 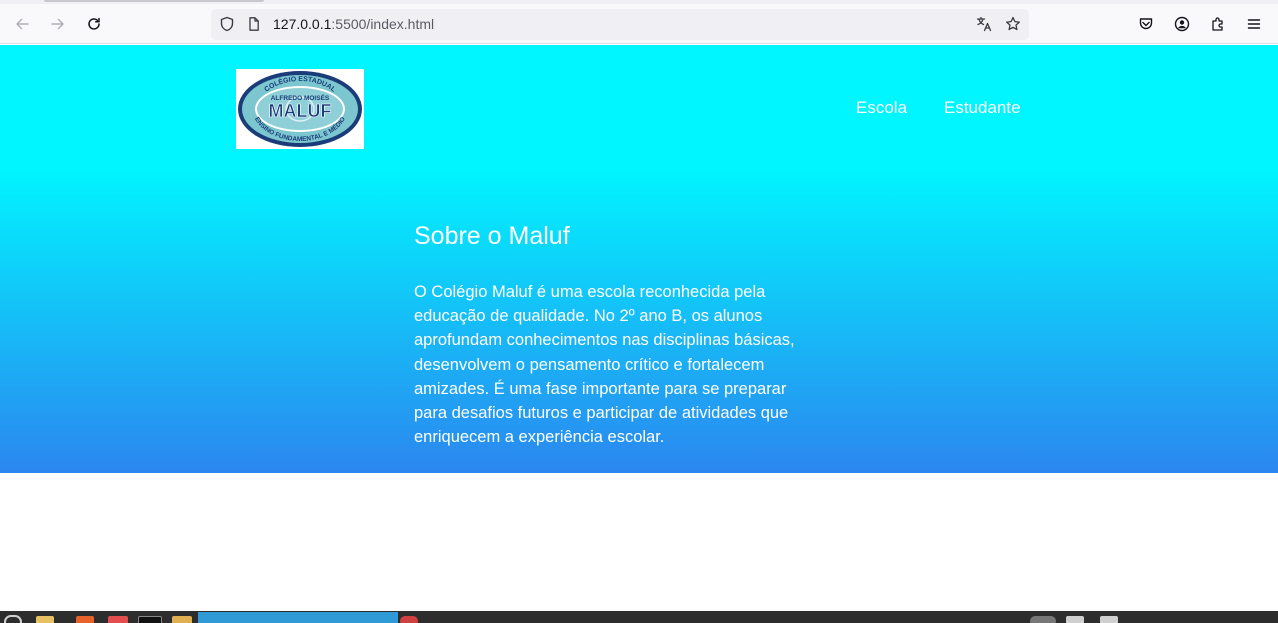 What do you see at coordinates (1043, 619) in the screenshot?
I see `tray-icon` at bounding box center [1043, 619].